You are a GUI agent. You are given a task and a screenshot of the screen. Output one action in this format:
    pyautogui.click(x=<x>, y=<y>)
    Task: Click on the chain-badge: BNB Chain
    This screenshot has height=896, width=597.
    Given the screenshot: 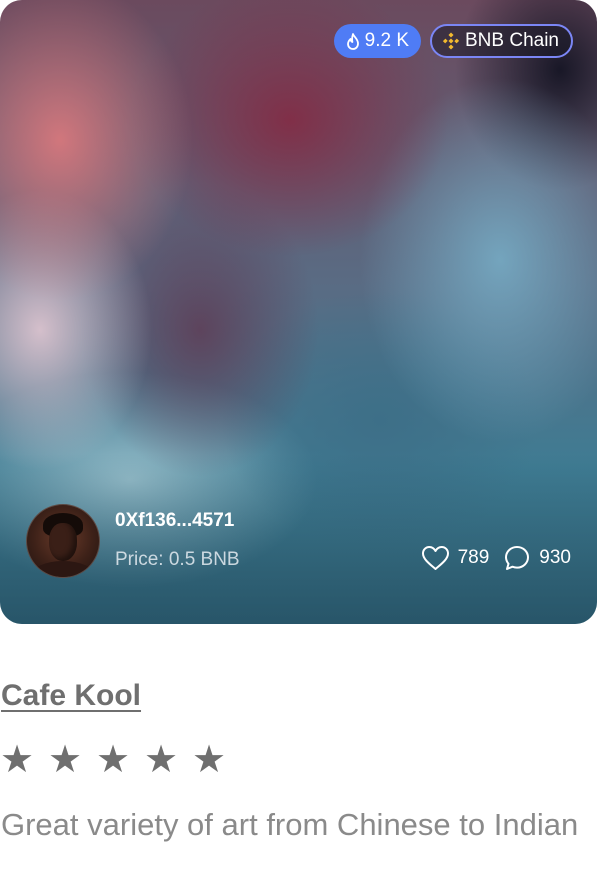 What is the action you would take?
    pyautogui.click(x=501, y=41)
    